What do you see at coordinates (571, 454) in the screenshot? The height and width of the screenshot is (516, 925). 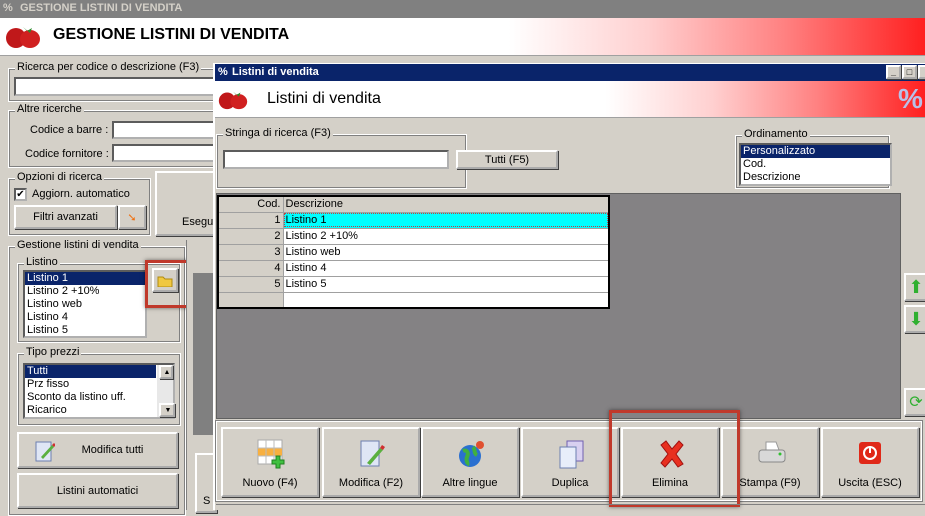 I see `duplicate-icon` at bounding box center [571, 454].